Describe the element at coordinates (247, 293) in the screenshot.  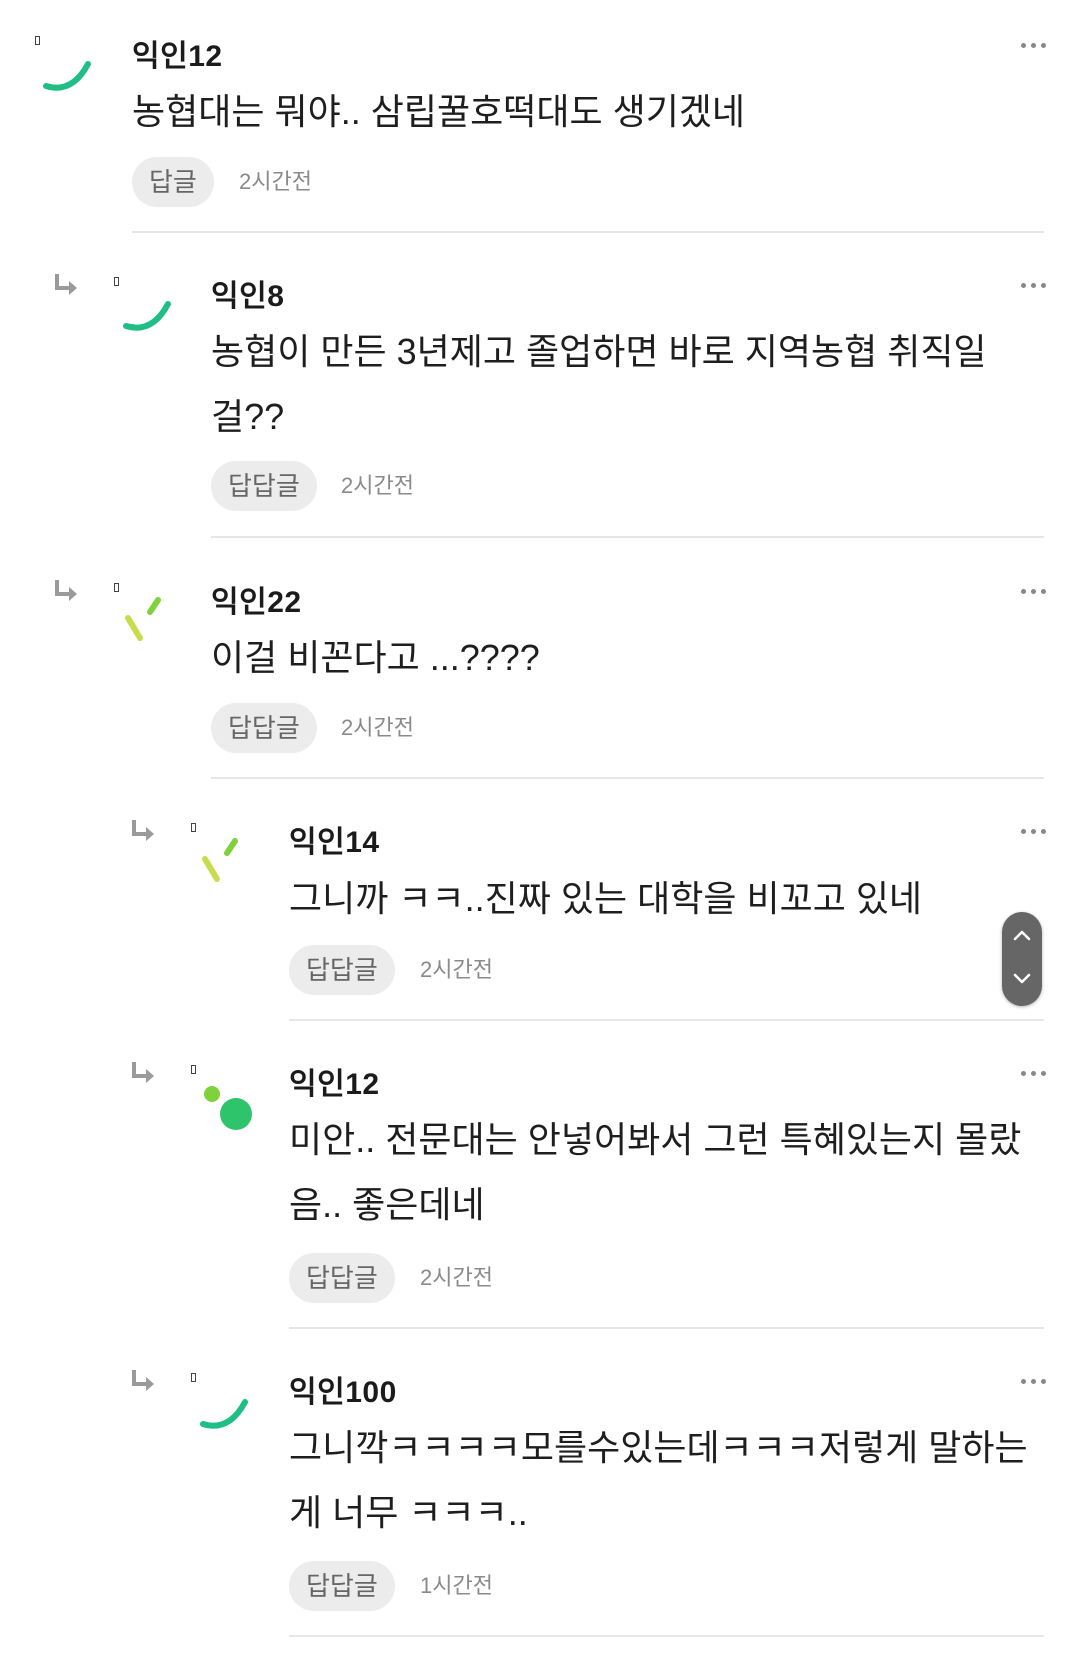
I see `nickname: 익인8` at that location.